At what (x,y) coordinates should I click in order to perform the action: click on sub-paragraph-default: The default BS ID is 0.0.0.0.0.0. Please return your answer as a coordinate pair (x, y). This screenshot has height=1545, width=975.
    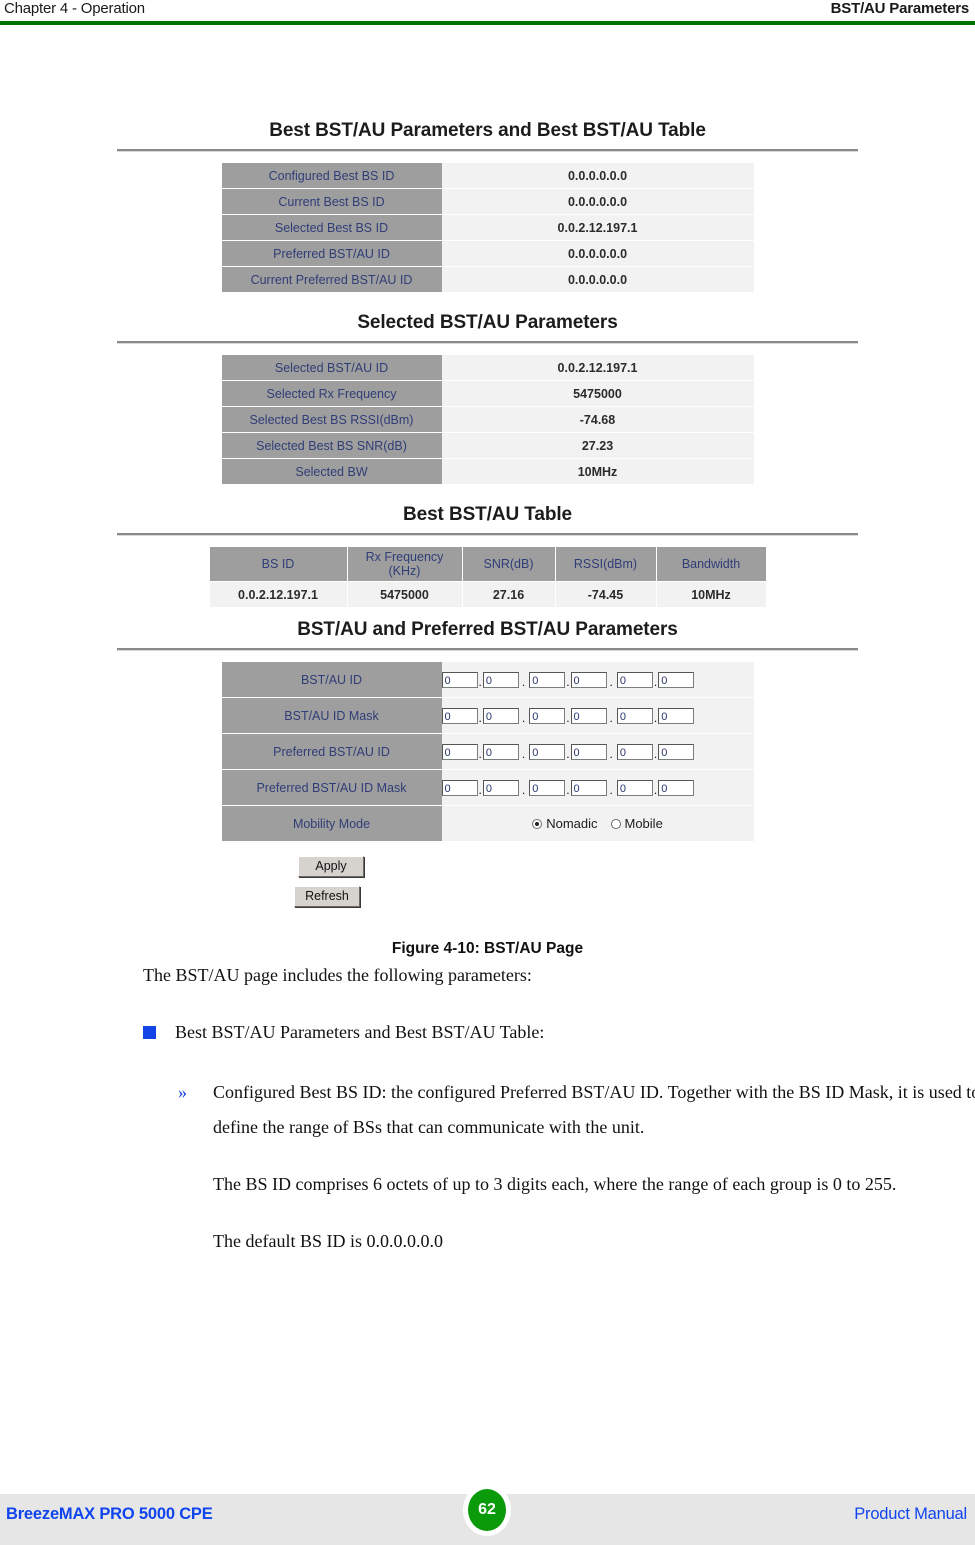
    Looking at the image, I should click on (328, 1241).